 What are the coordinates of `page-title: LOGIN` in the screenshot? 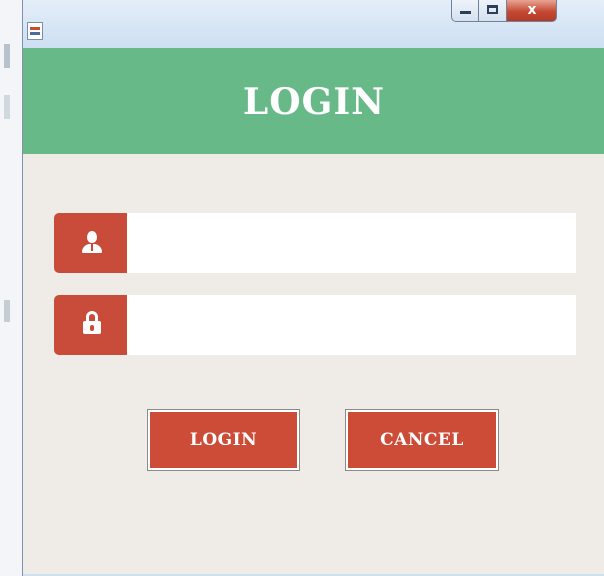 It's located at (314, 102).